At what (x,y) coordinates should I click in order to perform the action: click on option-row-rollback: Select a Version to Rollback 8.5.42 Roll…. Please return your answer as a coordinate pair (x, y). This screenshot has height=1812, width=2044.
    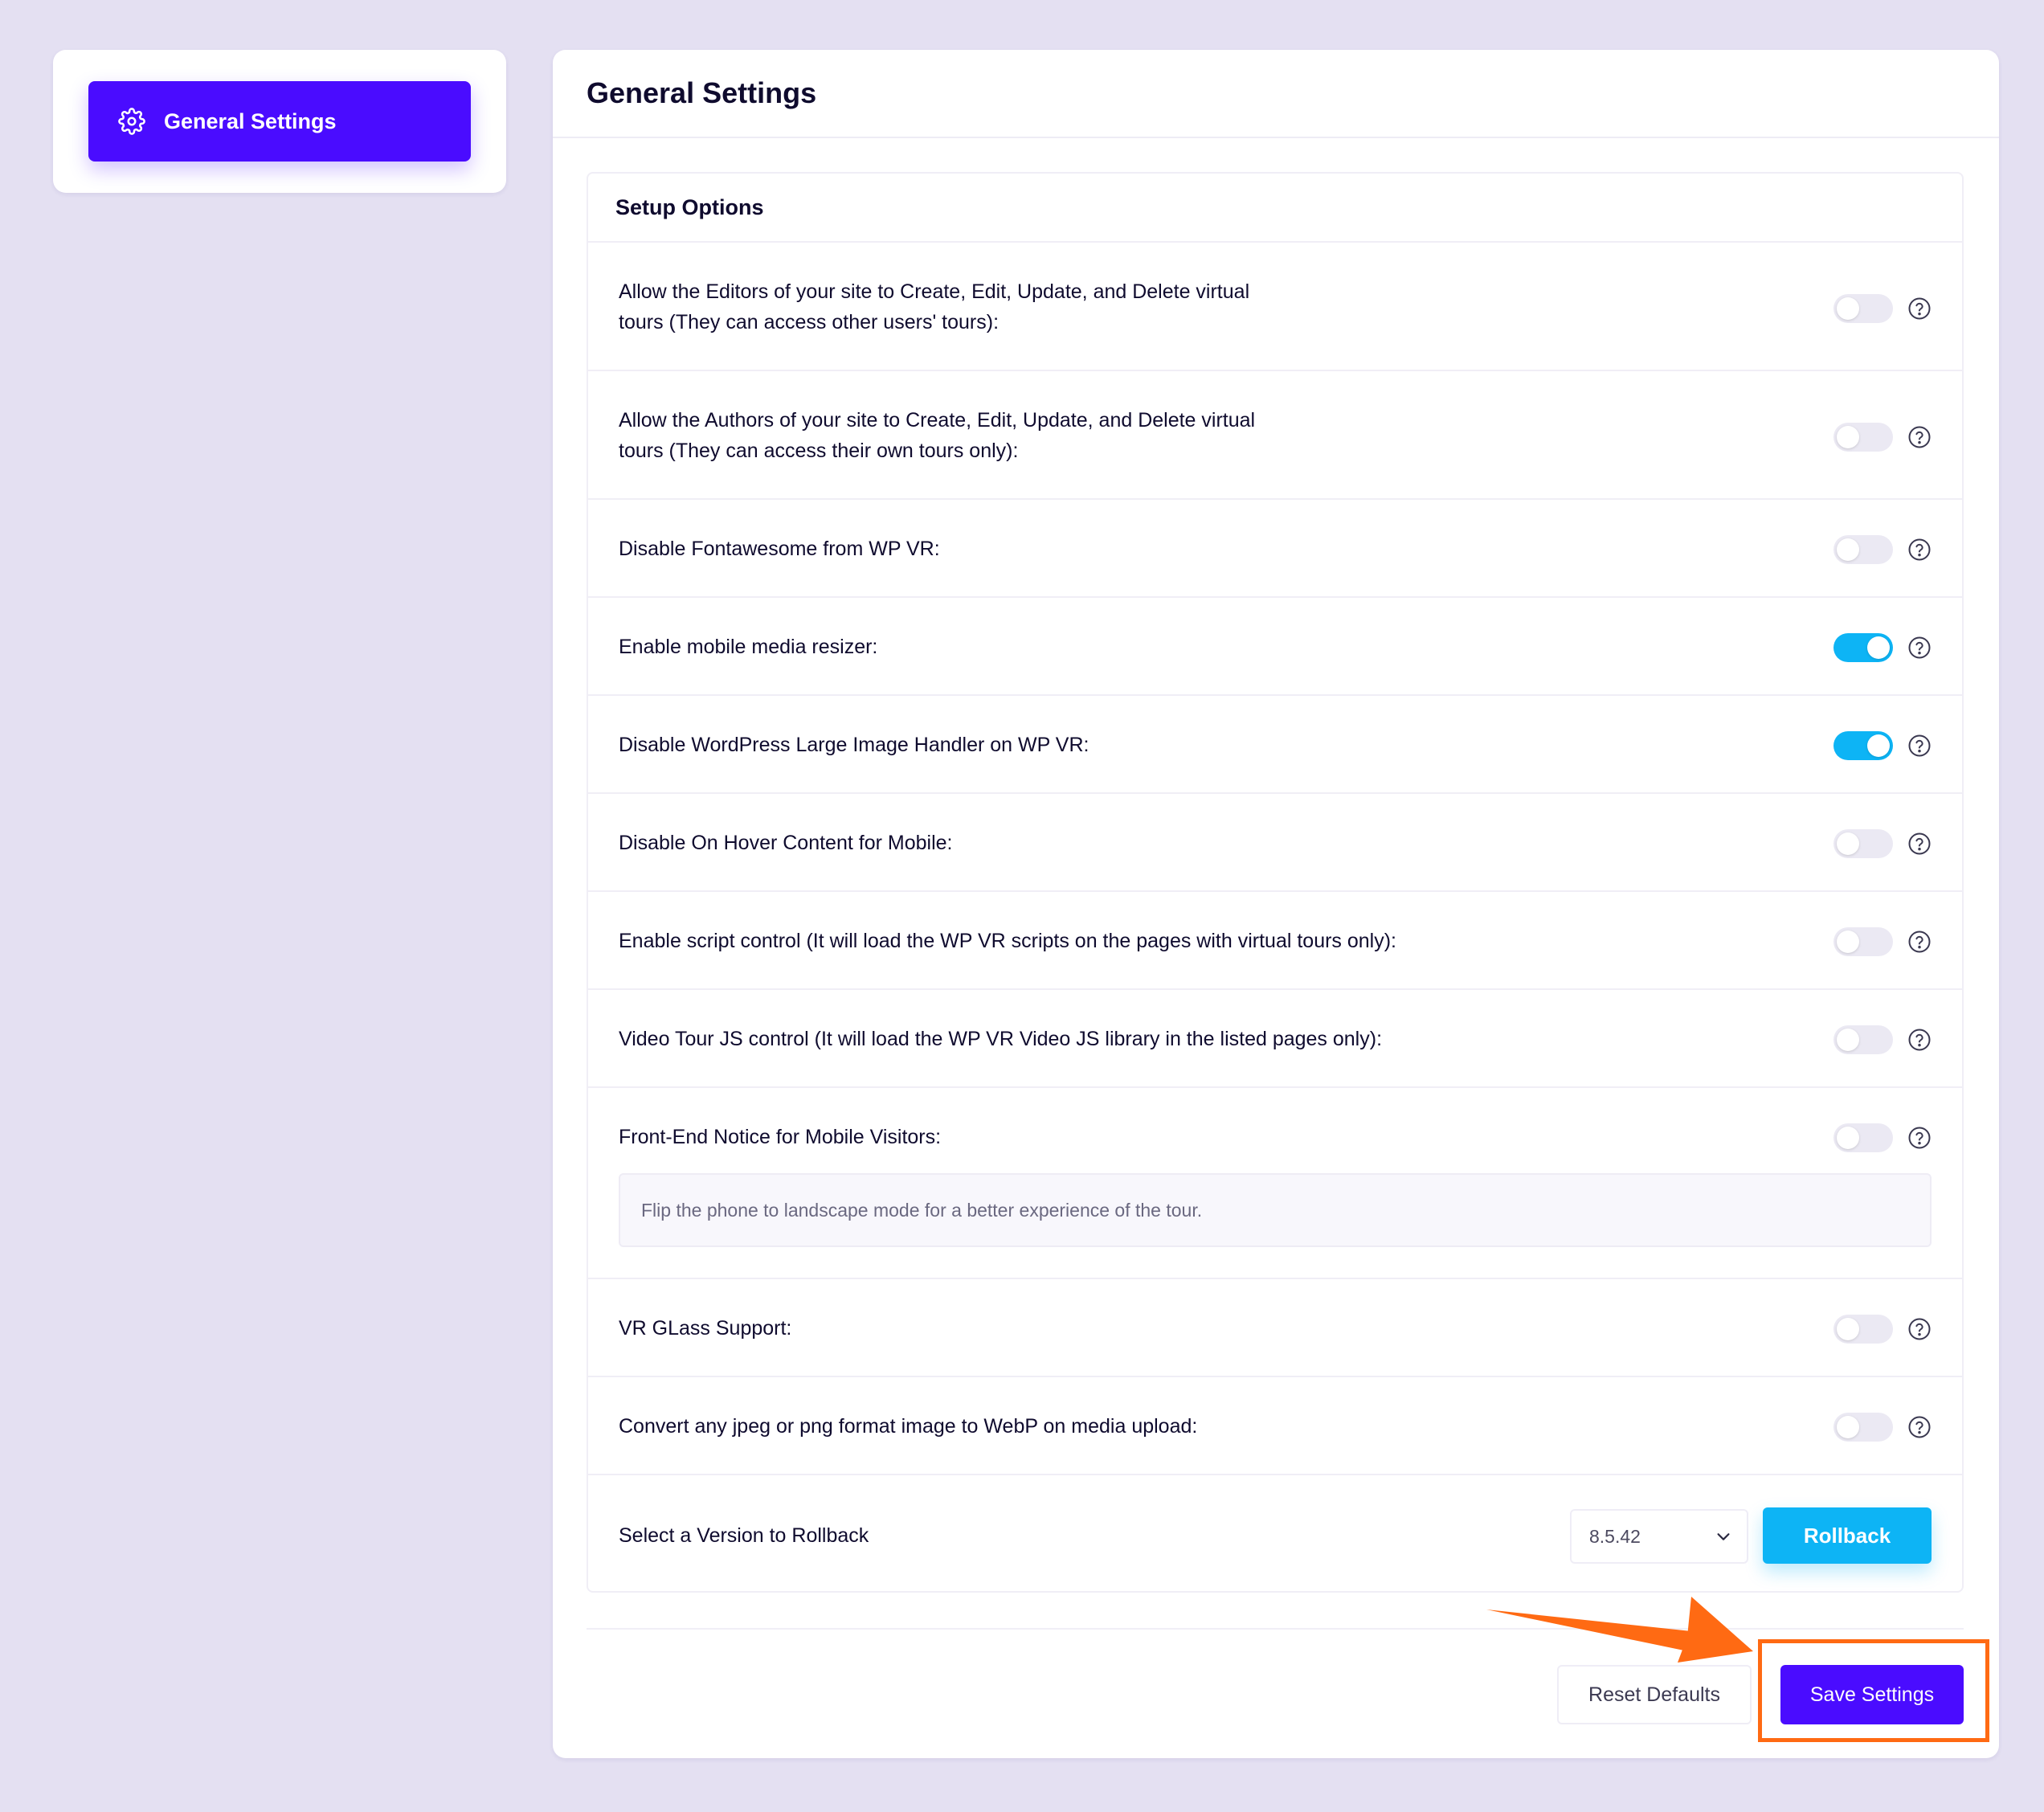
    Looking at the image, I should click on (1275, 1536).